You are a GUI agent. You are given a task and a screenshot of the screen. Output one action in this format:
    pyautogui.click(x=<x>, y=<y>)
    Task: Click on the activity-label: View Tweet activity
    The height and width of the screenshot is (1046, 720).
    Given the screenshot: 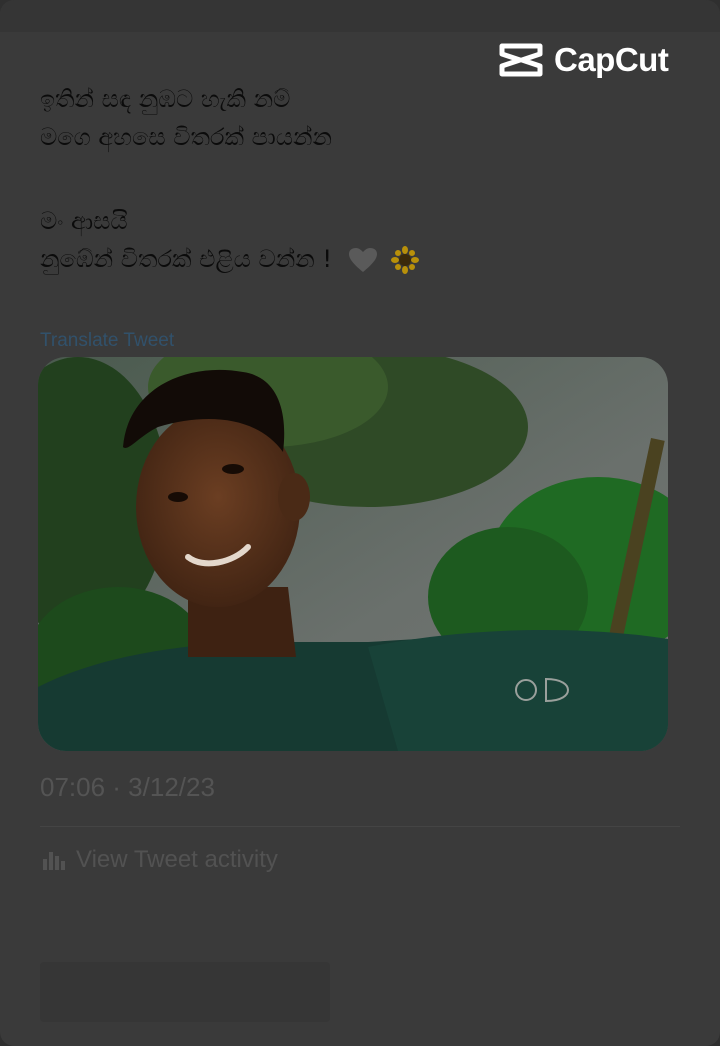 What is the action you would take?
    pyautogui.click(x=177, y=859)
    